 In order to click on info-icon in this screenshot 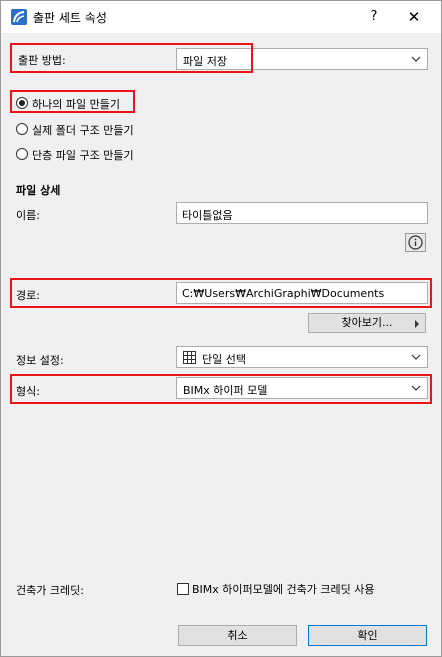, I will do `click(415, 242)`.